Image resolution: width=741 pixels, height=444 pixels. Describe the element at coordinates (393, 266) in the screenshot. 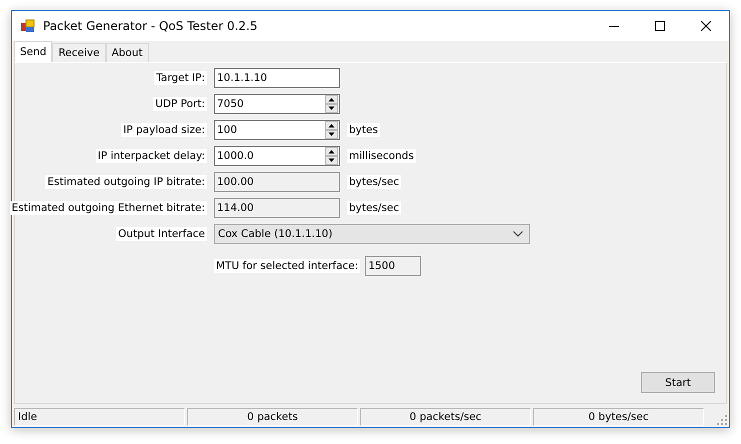

I see `mtu-field: 1500` at that location.